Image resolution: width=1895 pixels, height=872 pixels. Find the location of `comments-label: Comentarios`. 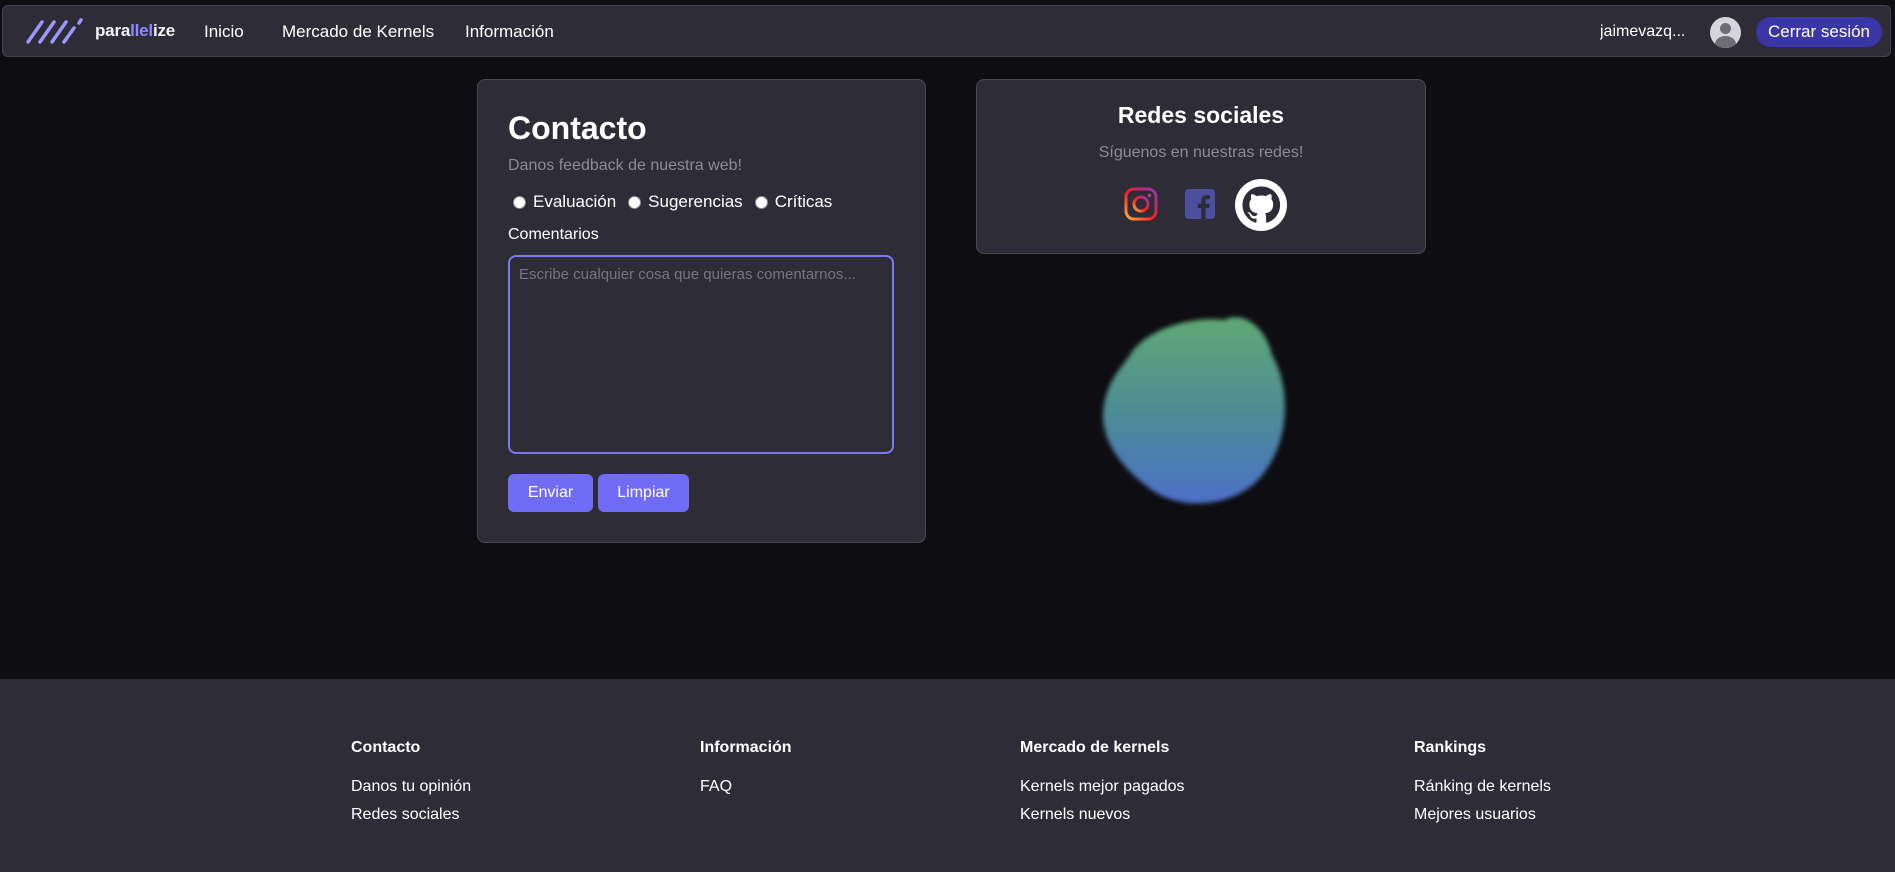

comments-label: Comentarios is located at coordinates (553, 234).